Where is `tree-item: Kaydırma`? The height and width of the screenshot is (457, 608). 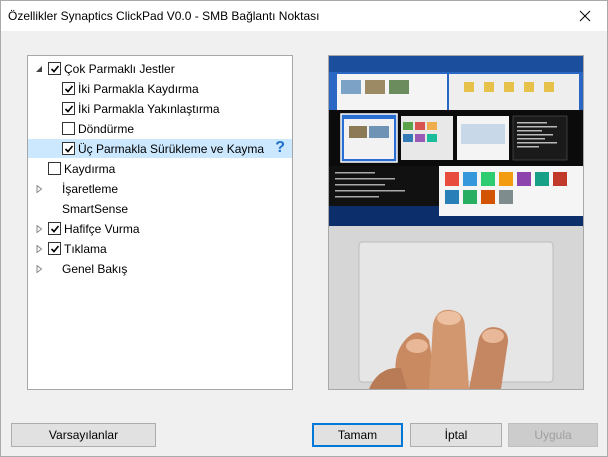 tree-item: Kaydırma is located at coordinates (160, 168).